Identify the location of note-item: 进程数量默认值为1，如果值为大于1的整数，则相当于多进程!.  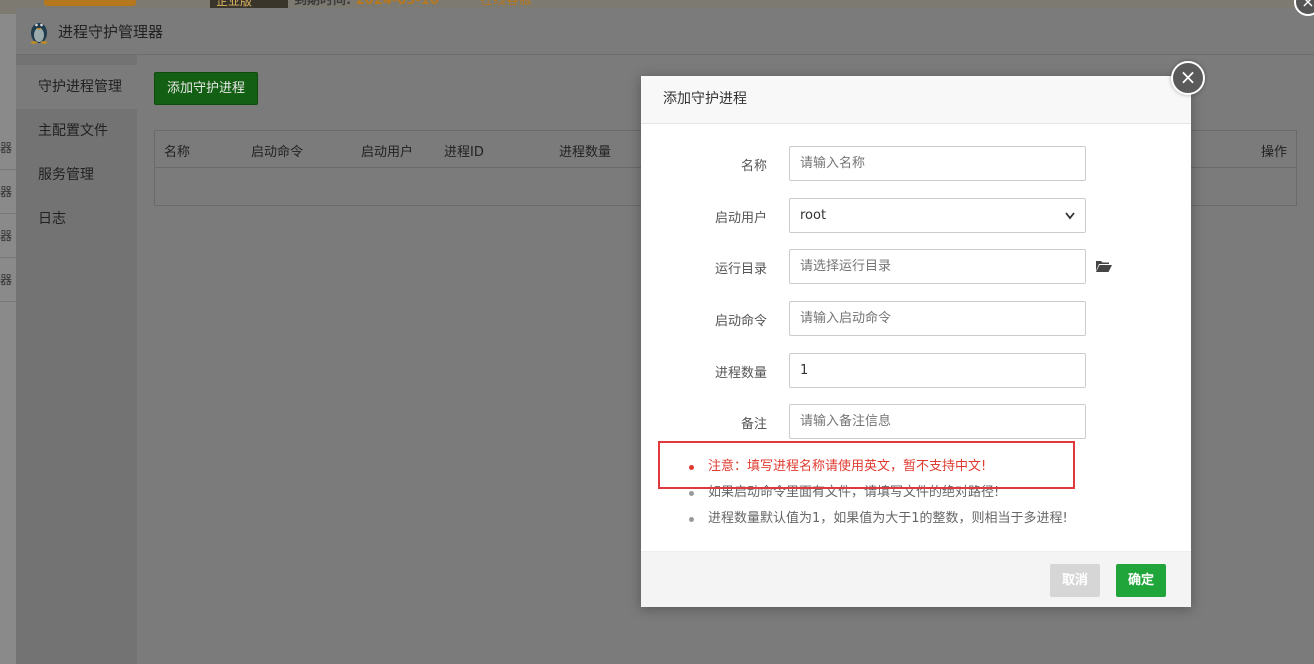
(920, 519).